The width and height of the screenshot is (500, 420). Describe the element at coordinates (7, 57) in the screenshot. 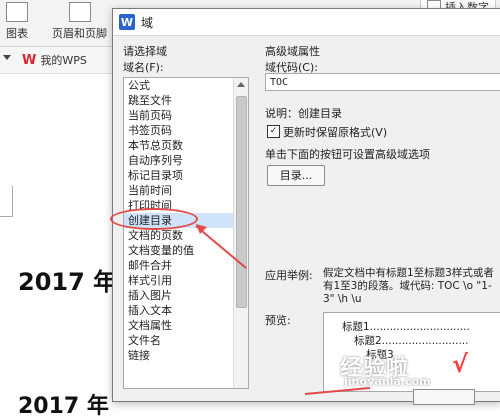

I see `chevron-down-icon` at that location.